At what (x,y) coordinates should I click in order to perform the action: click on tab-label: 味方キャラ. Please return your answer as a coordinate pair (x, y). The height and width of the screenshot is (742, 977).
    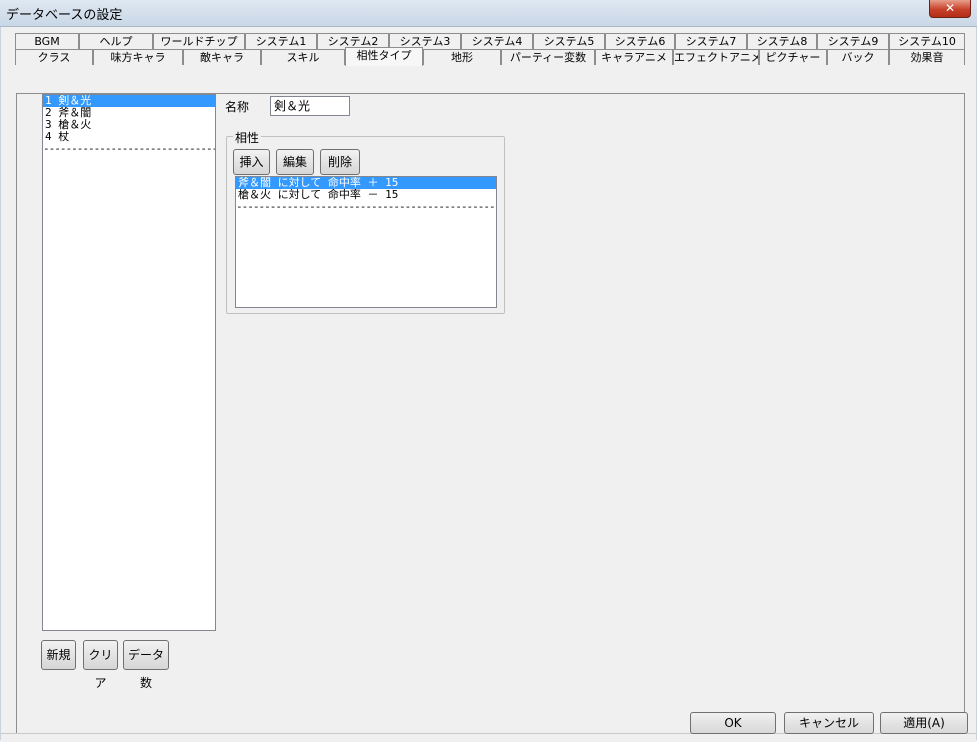
    Looking at the image, I should click on (138, 57).